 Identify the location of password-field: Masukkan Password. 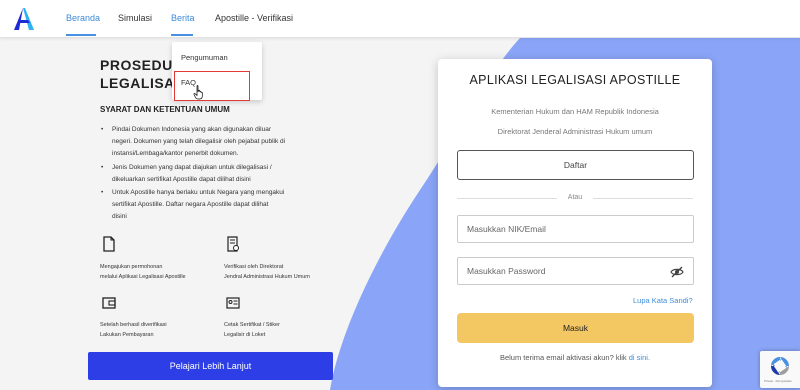
(575, 271).